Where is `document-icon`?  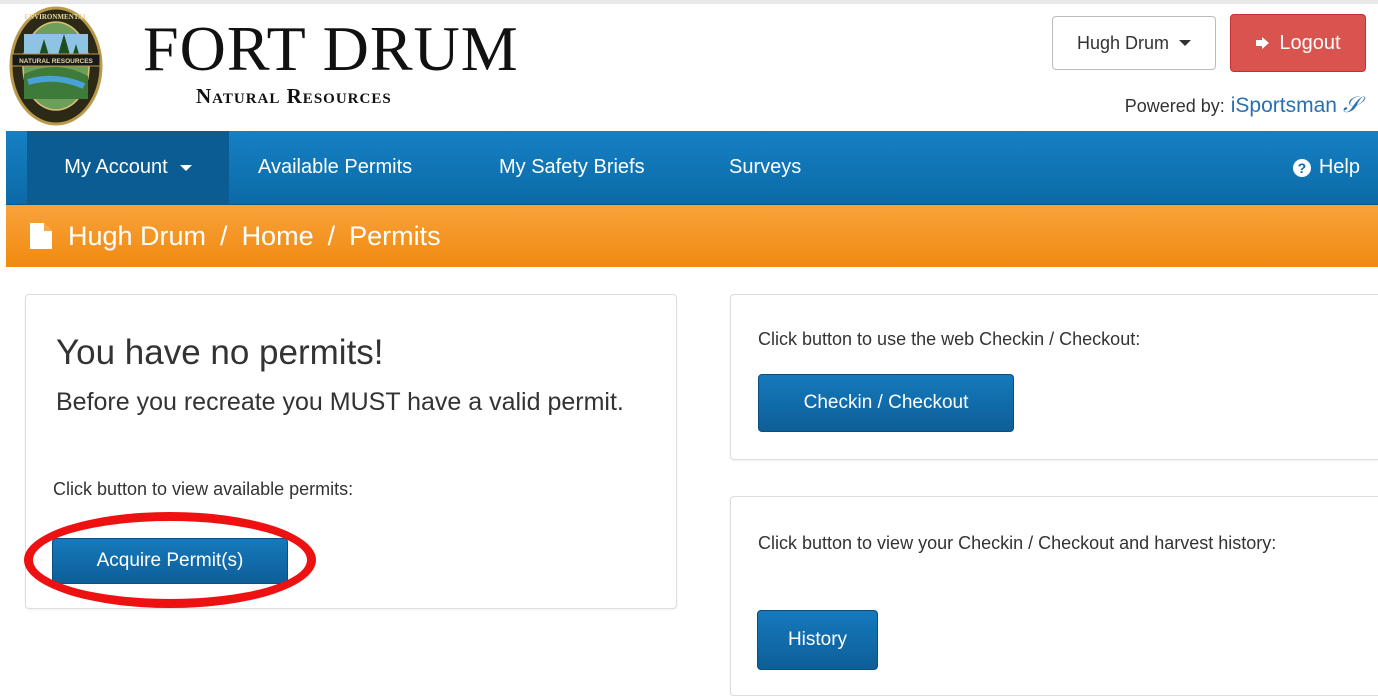 document-icon is located at coordinates (41, 236).